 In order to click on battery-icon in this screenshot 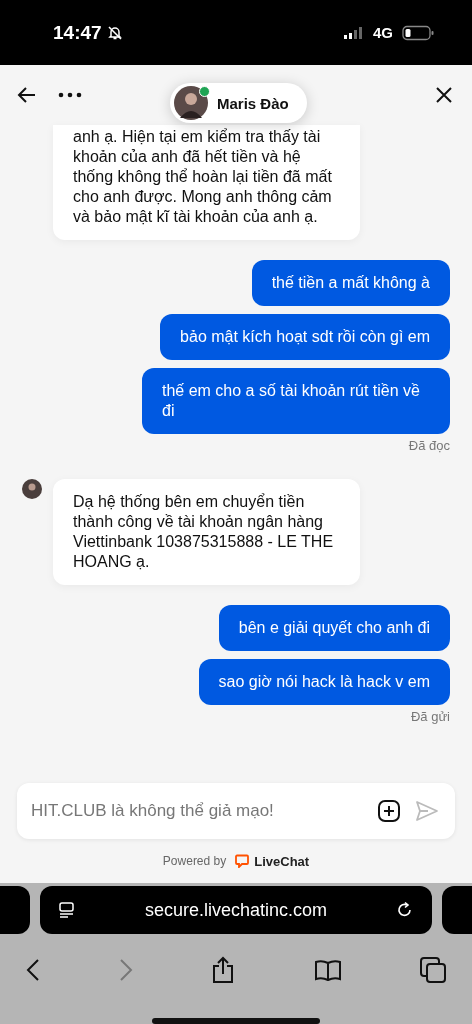, I will do `click(418, 32)`.